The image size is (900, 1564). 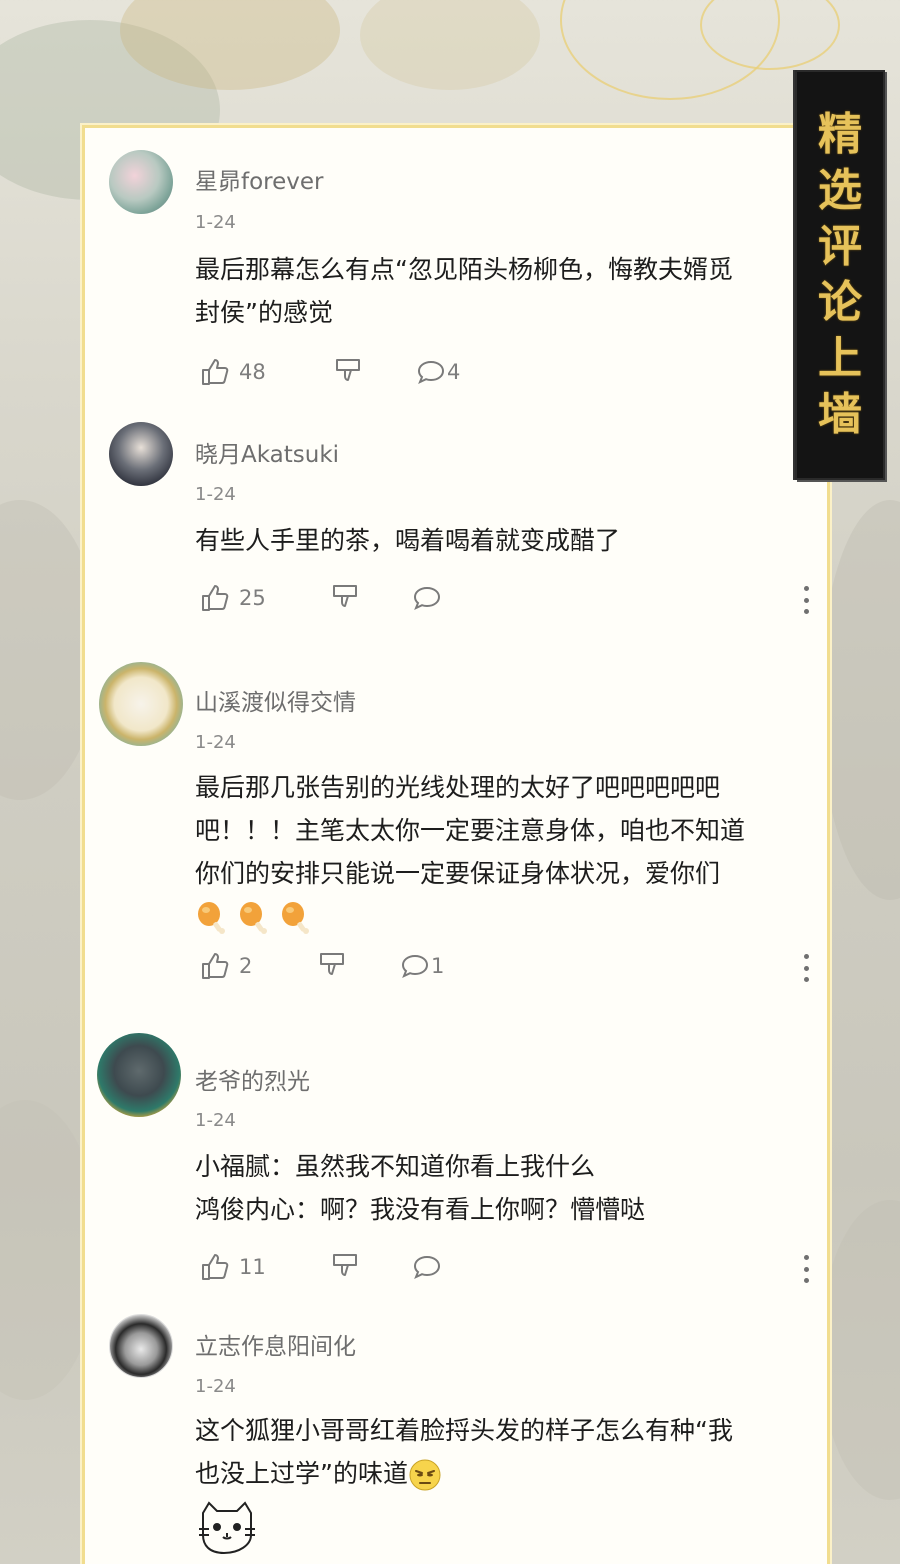 What do you see at coordinates (259, 179) in the screenshot?
I see `username: 星昴forever` at bounding box center [259, 179].